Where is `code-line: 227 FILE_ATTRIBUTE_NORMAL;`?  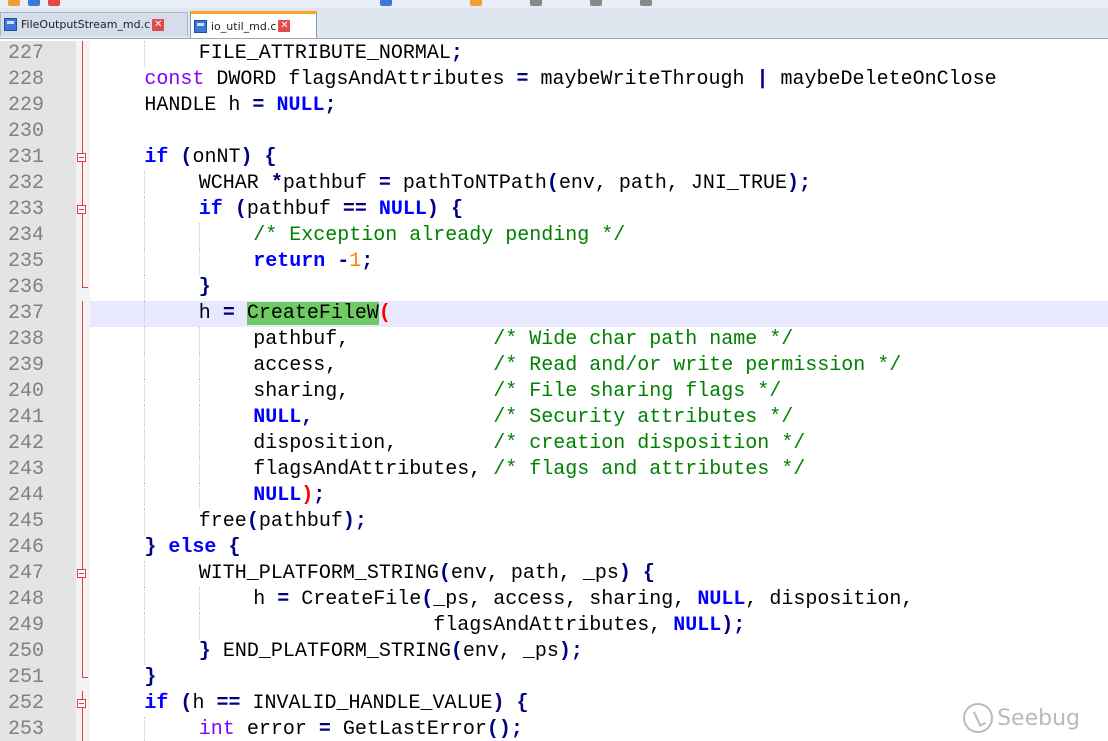 code-line: 227 FILE_ATTRIBUTE_NORMAL; is located at coordinates (554, 54).